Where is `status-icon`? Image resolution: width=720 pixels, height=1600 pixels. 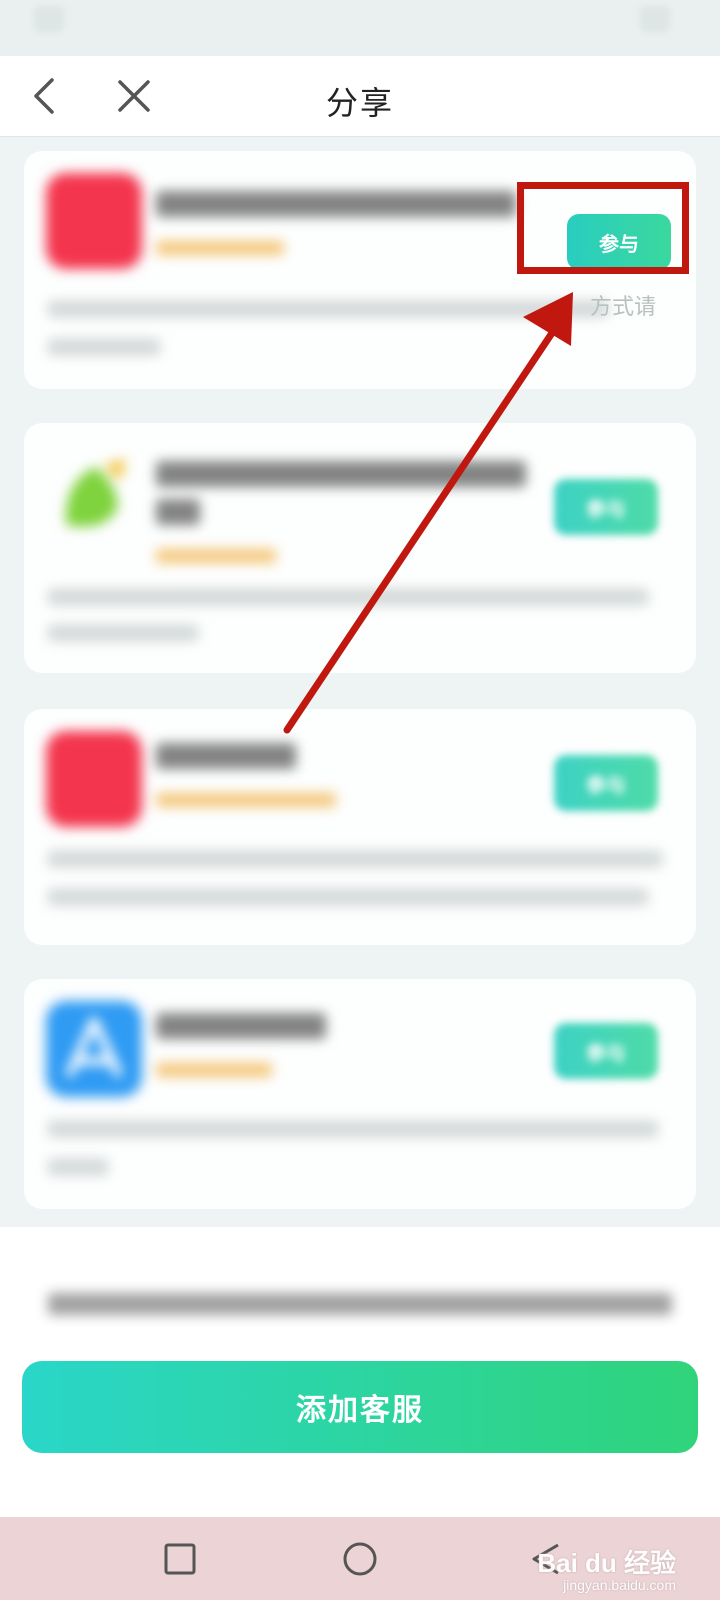 status-icon is located at coordinates (49, 19).